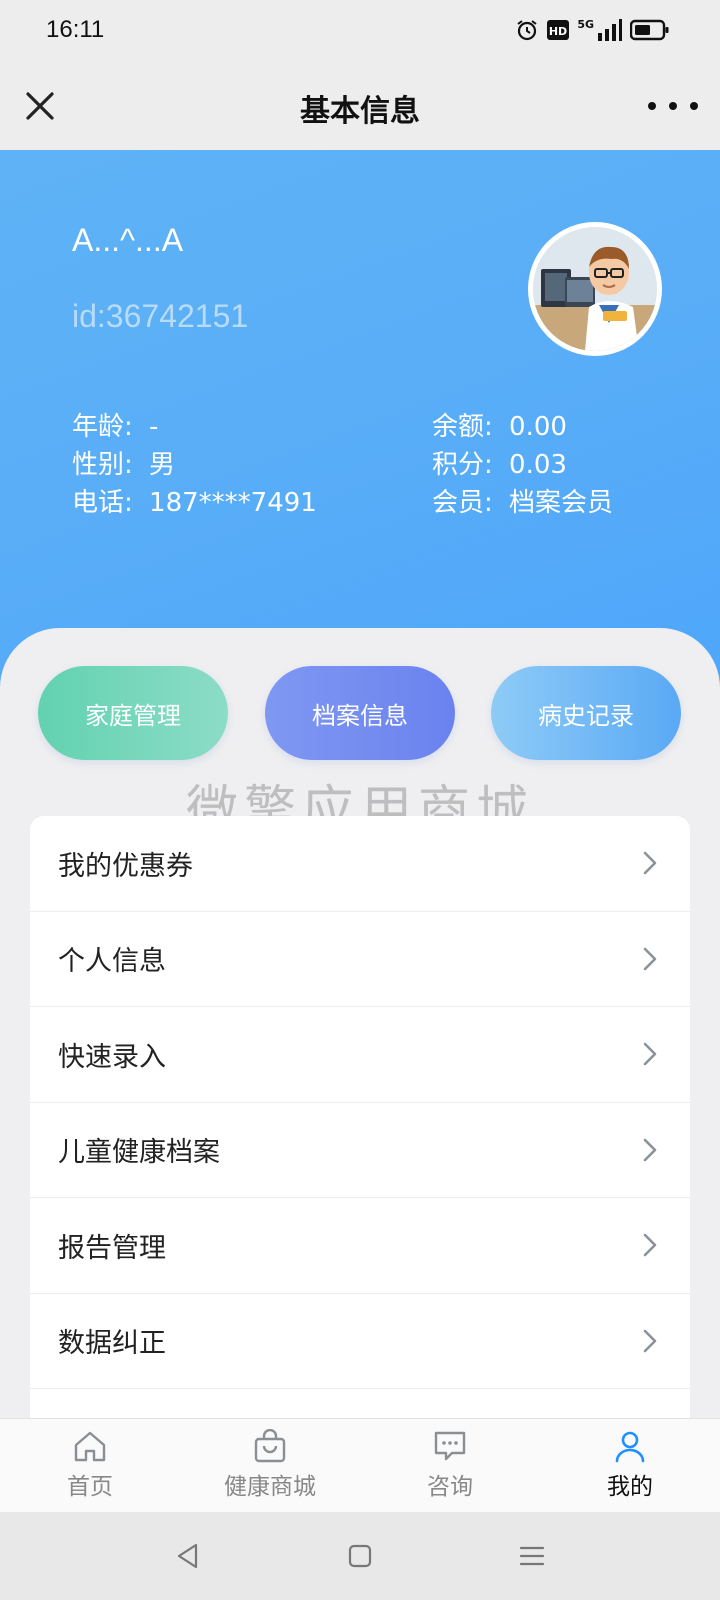 This screenshot has width=720, height=1600. I want to click on signal-icon, so click(610, 30).